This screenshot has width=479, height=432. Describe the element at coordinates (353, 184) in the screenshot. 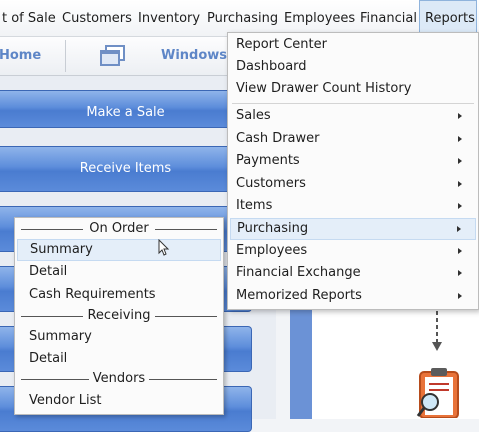

I see `reports-customers: Customers` at that location.